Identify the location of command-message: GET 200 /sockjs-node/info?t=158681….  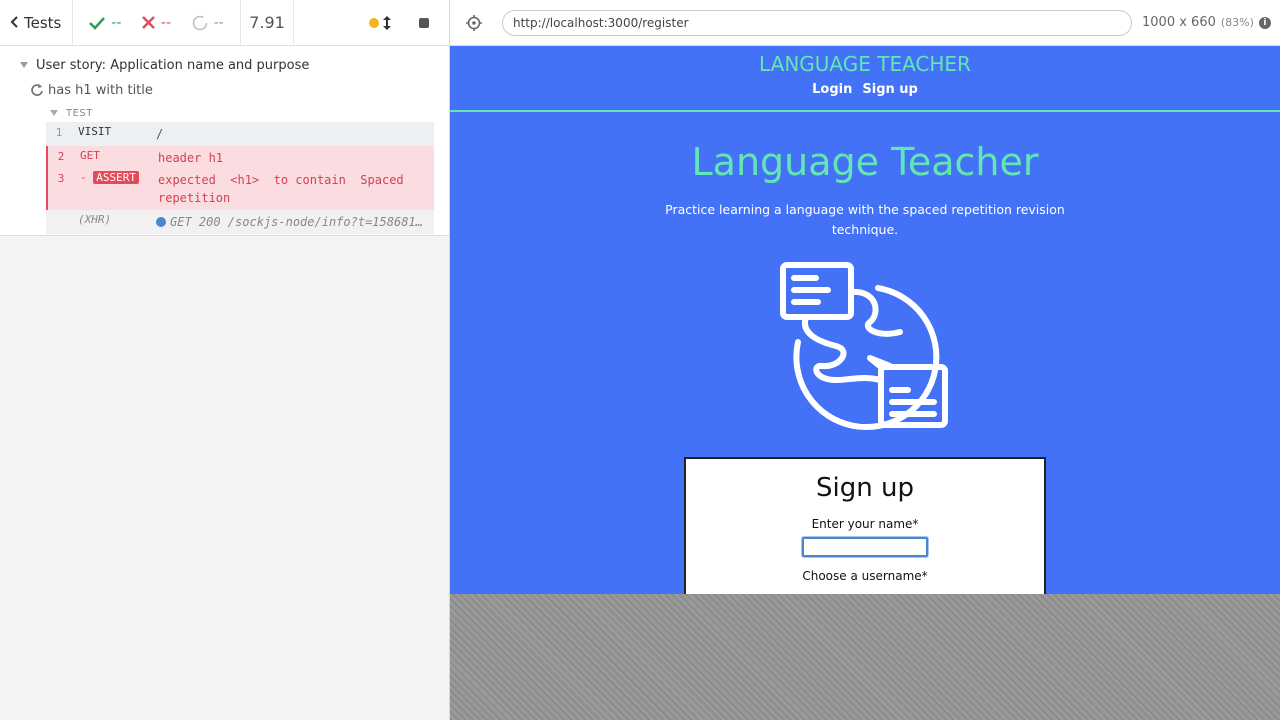
(296, 222).